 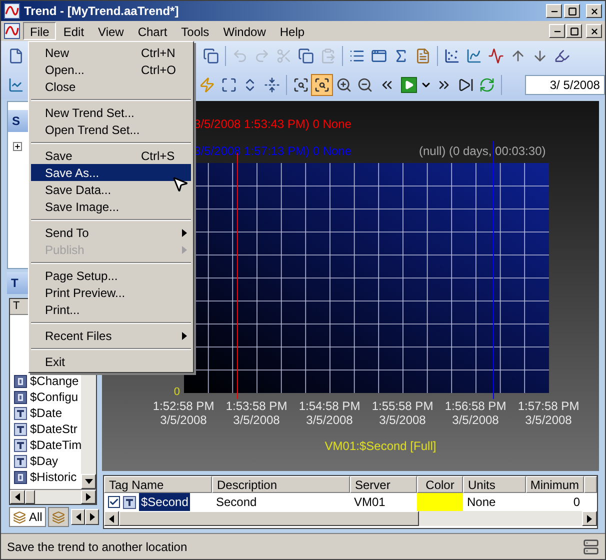 What do you see at coordinates (74, 31) in the screenshot?
I see `menu-item: Edit` at bounding box center [74, 31].